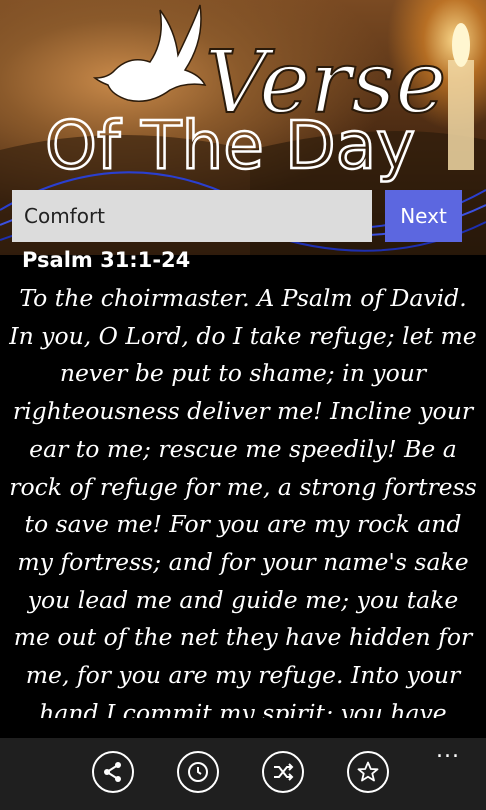 Image resolution: width=486 pixels, height=810 pixels. I want to click on share-icon, so click(112, 772).